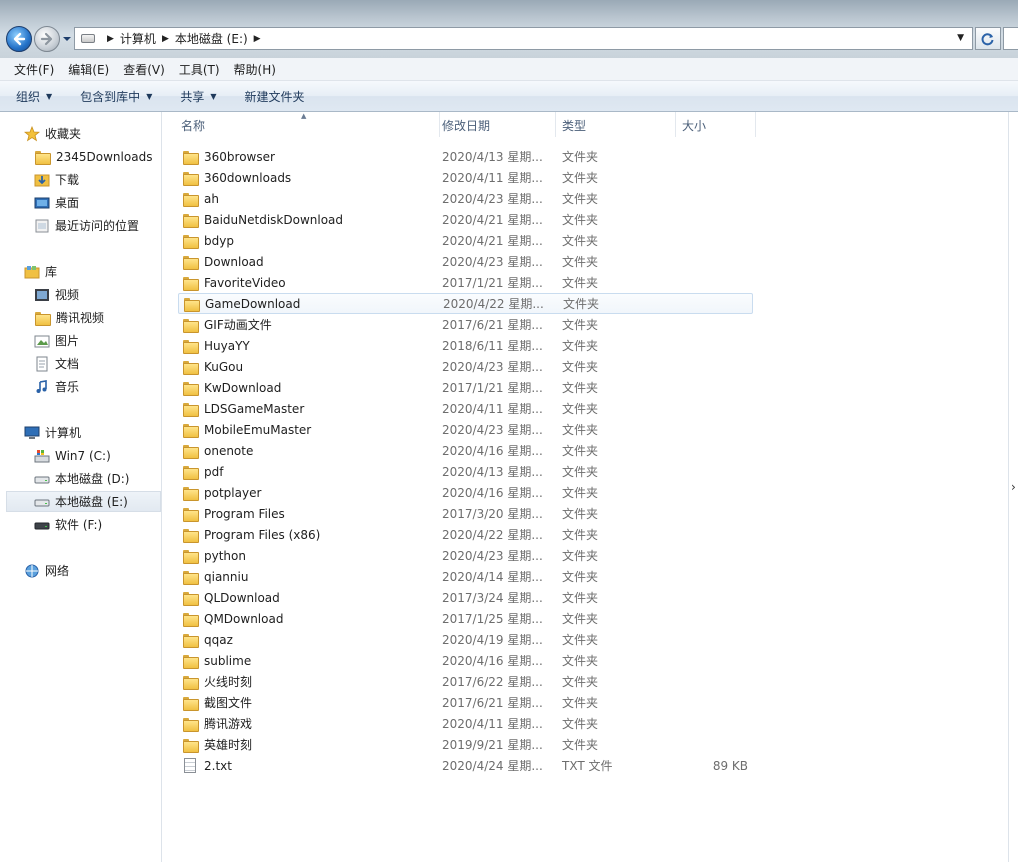 Image resolution: width=1018 pixels, height=862 pixels. I want to click on nav-item-2345downloads: 2345Downloads, so click(93, 156).